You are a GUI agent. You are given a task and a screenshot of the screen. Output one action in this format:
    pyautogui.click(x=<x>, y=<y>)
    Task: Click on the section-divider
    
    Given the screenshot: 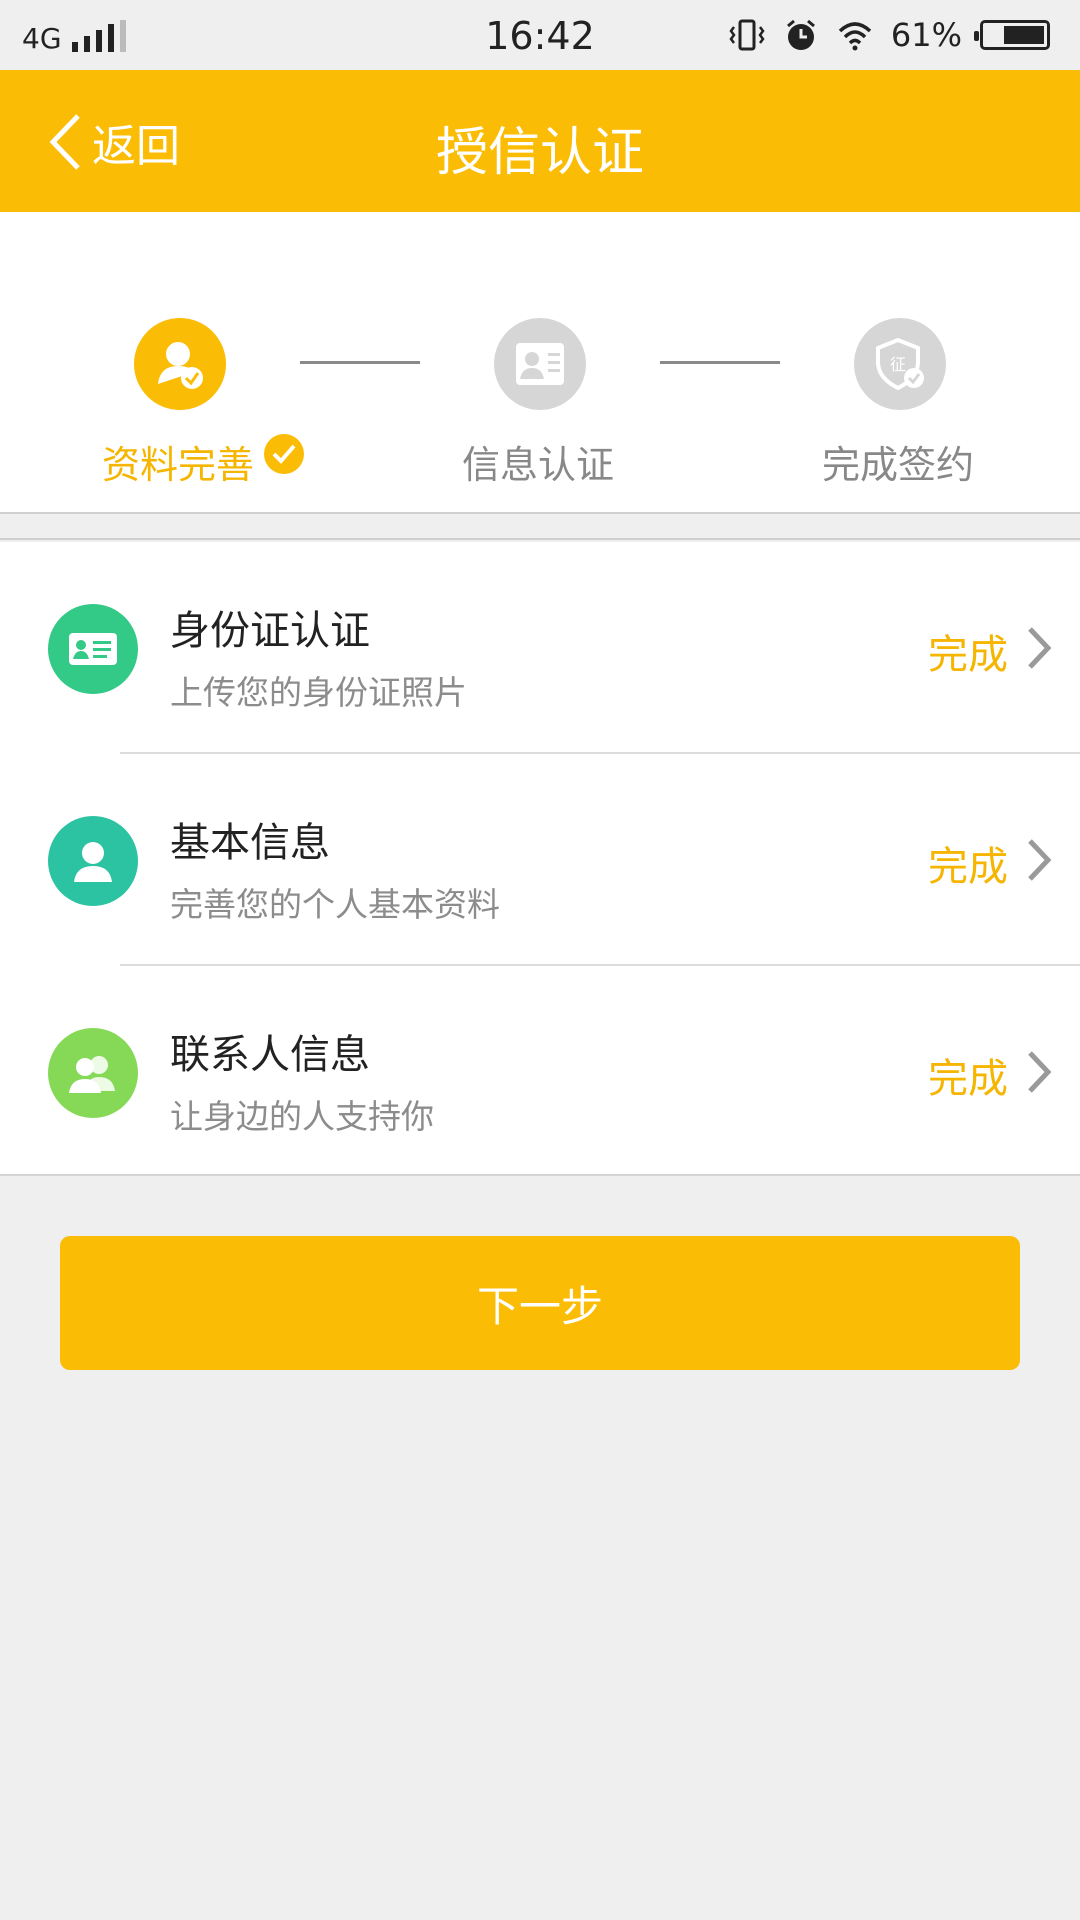 What is the action you would take?
    pyautogui.click(x=540, y=526)
    